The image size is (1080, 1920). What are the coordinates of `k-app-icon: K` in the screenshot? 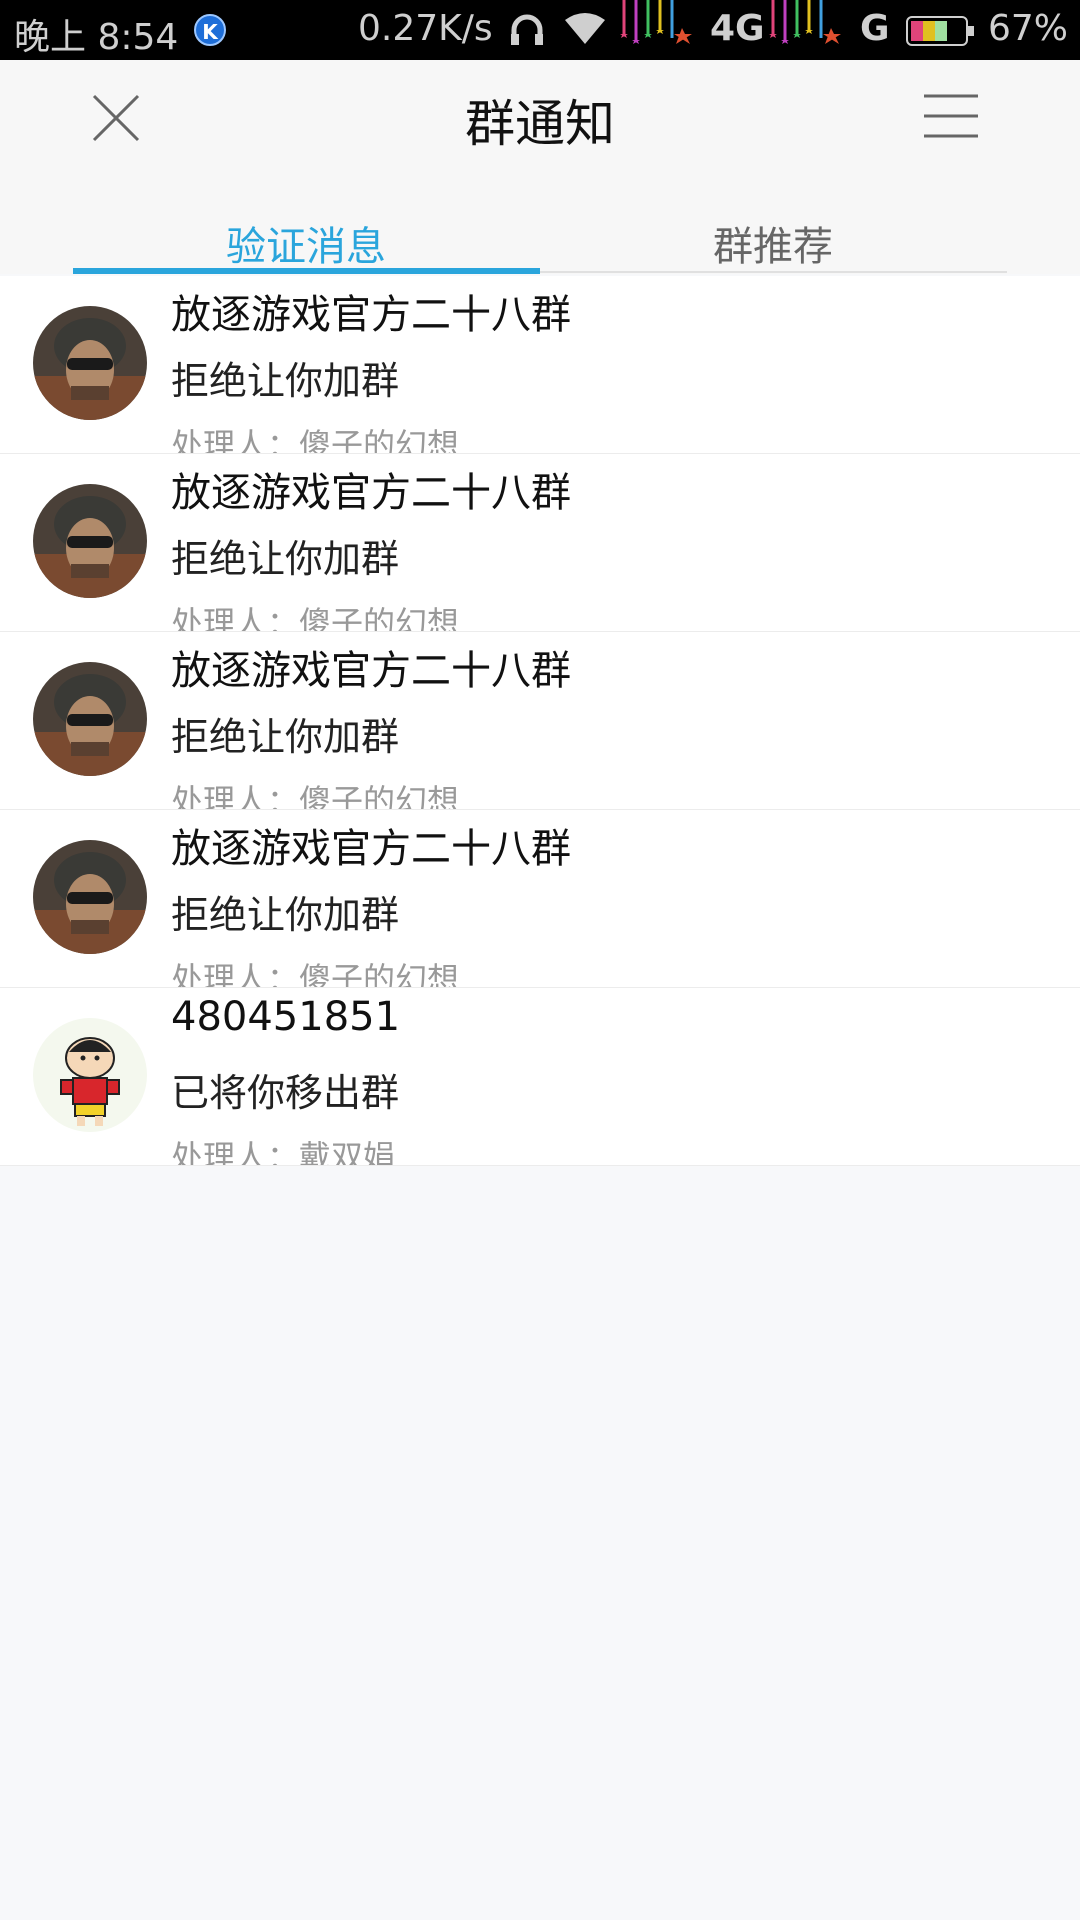 It's located at (210, 30).